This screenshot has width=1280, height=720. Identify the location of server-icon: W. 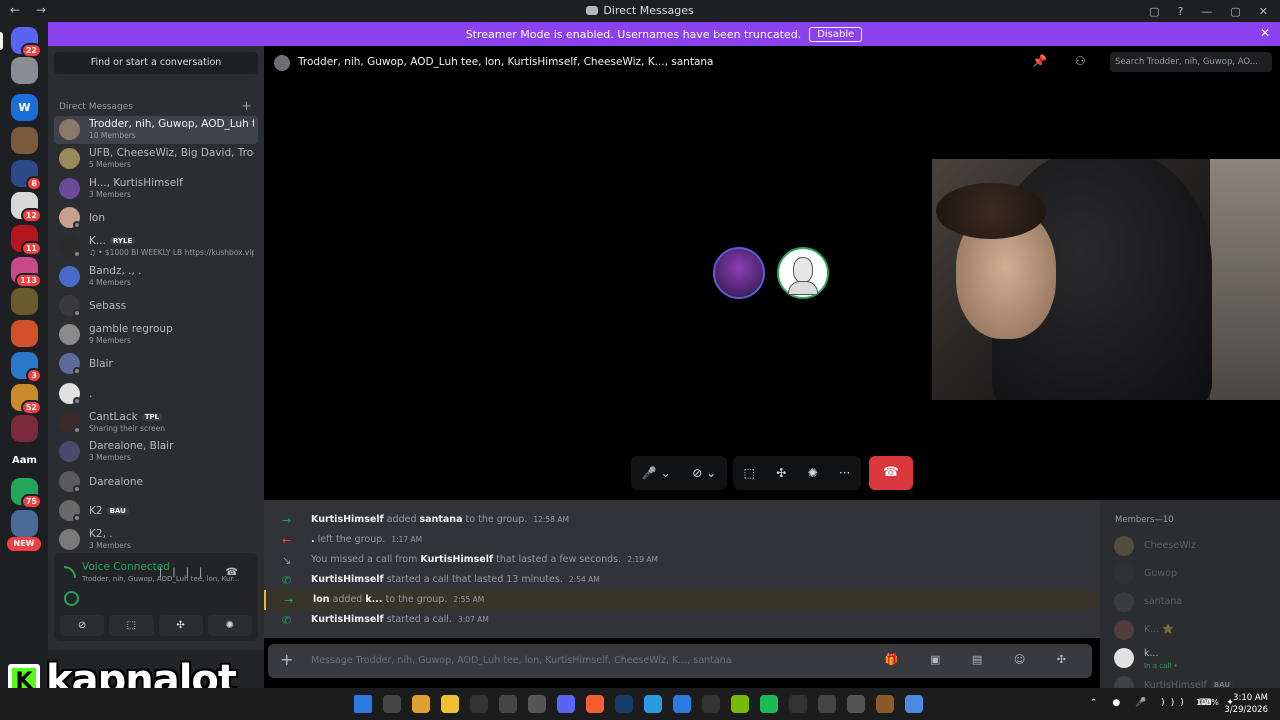
(24, 107).